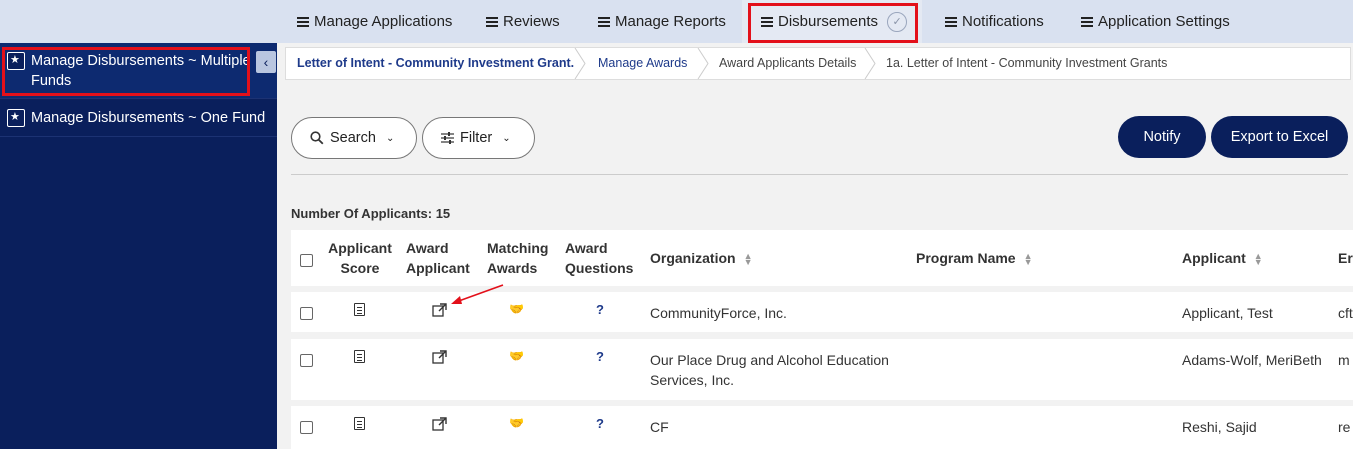  Describe the element at coordinates (477, 294) in the screenshot. I see `annotation-arrow-icon` at that location.